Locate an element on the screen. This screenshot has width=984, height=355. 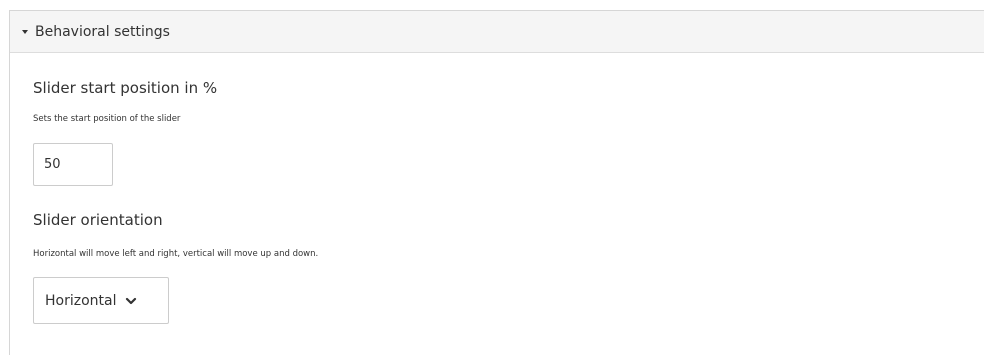
orientation-selected-value: Horizontal is located at coordinates (81, 300).